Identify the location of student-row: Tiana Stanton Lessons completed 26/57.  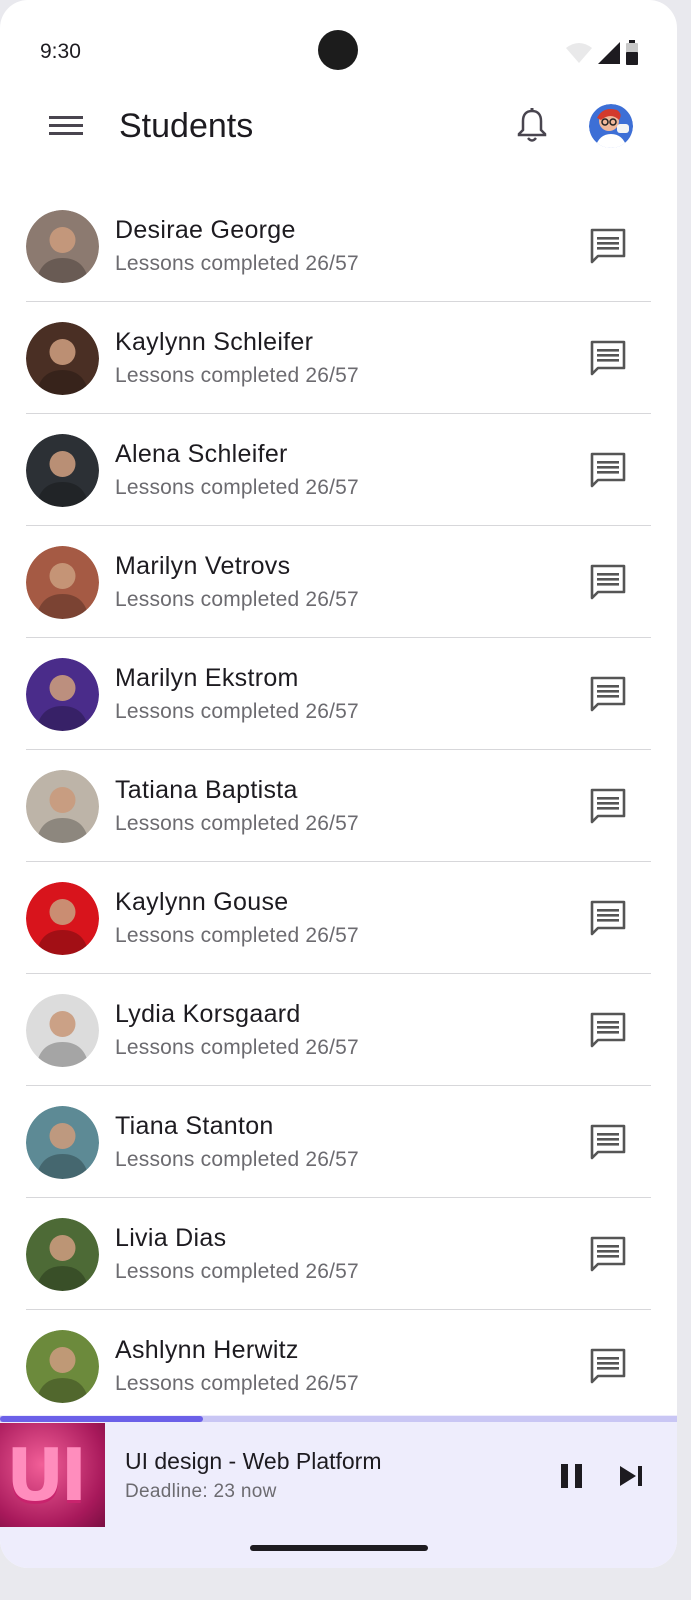
(338, 1142).